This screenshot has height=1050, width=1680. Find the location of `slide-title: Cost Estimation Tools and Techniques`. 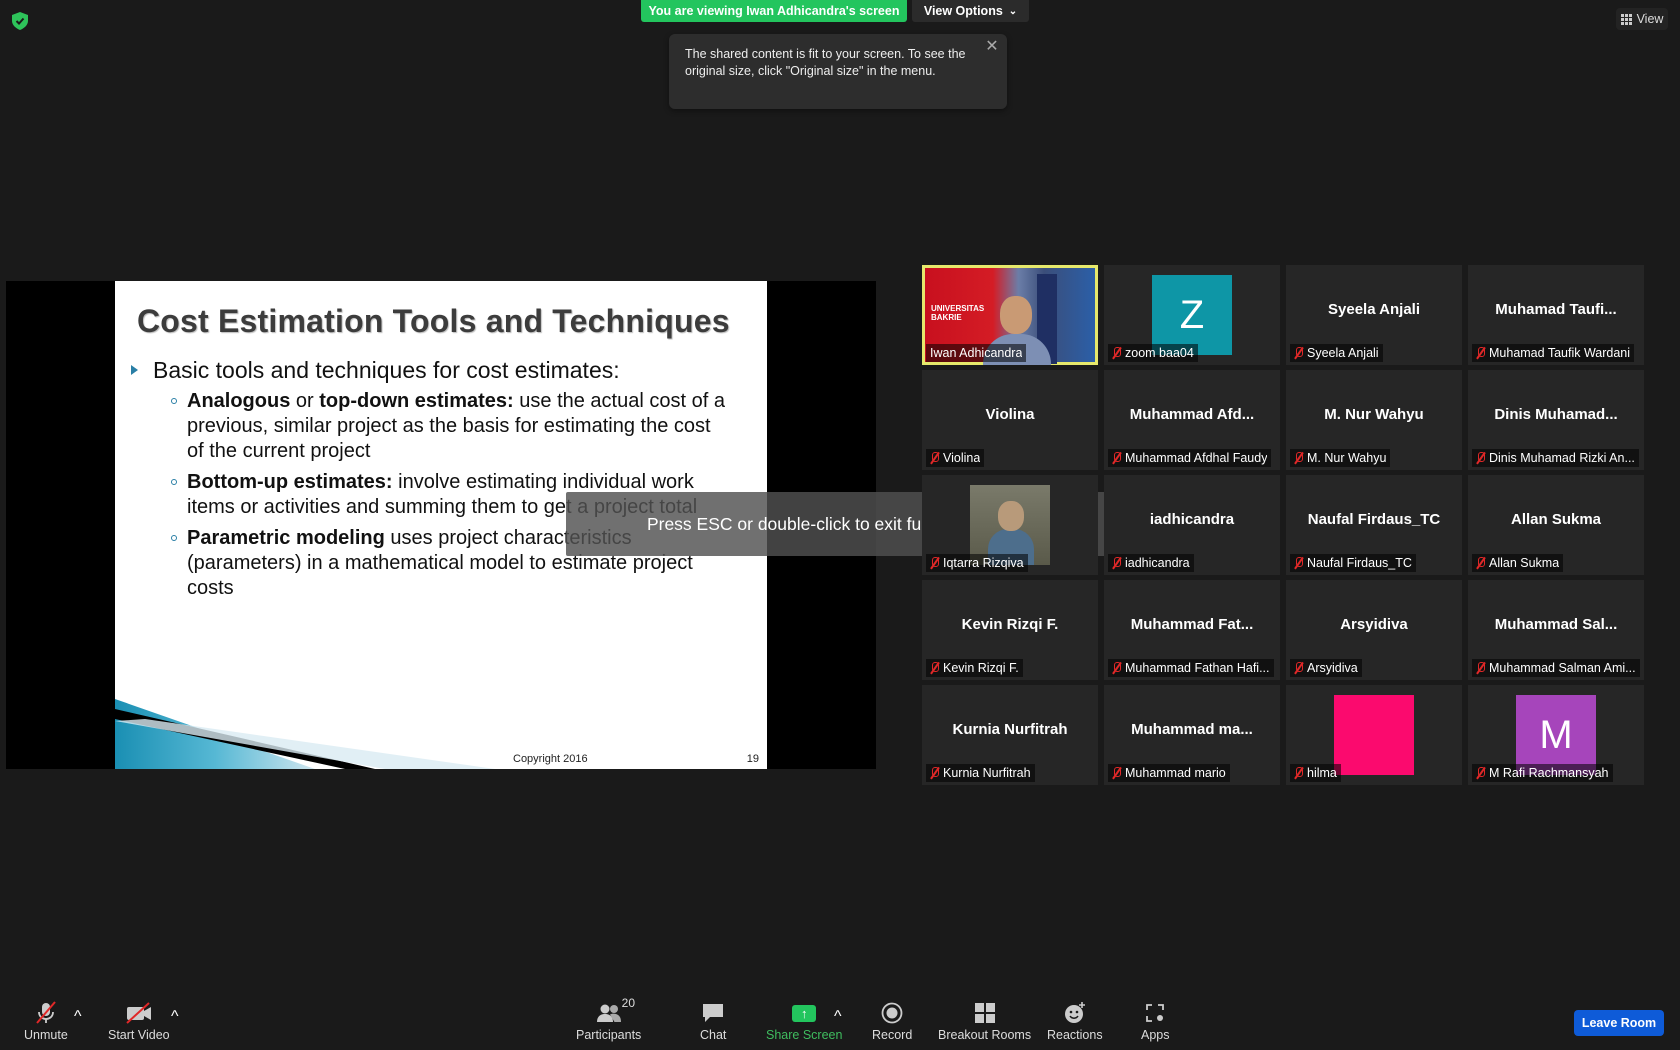

slide-title: Cost Estimation Tools and Techniques is located at coordinates (433, 321).